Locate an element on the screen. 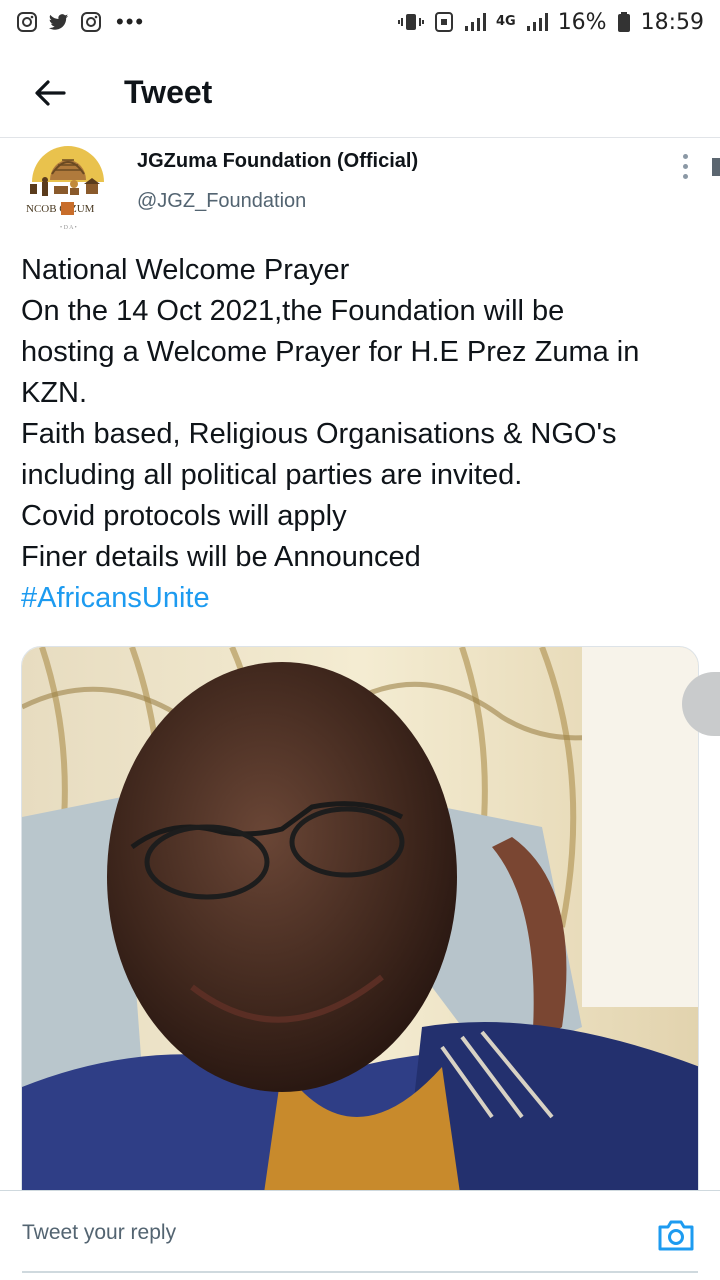  reply-input: Tweet your reply is located at coordinates (99, 1233).